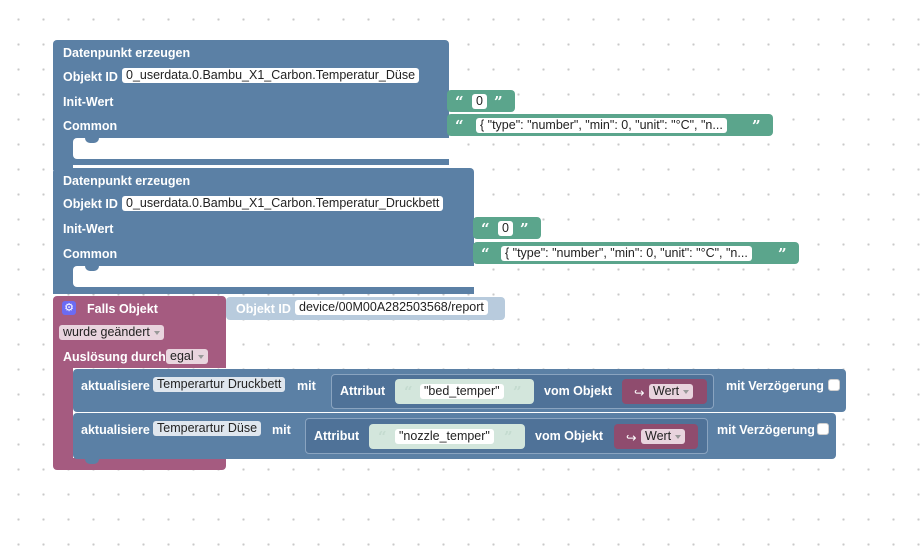  I want to click on on-object-change-arm, so click(63, 414).